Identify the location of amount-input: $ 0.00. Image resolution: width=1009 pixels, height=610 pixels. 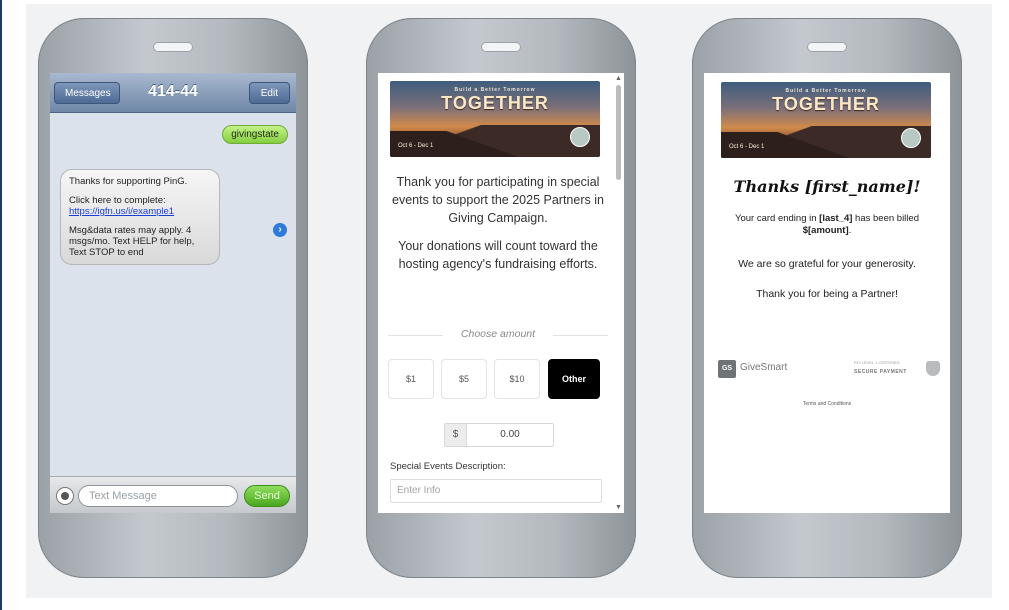
(499, 435).